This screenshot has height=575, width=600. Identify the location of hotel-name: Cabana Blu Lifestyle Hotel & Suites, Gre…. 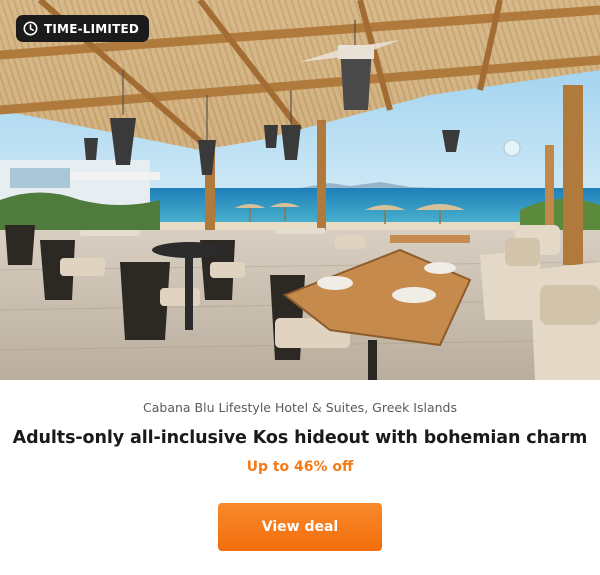
(300, 407).